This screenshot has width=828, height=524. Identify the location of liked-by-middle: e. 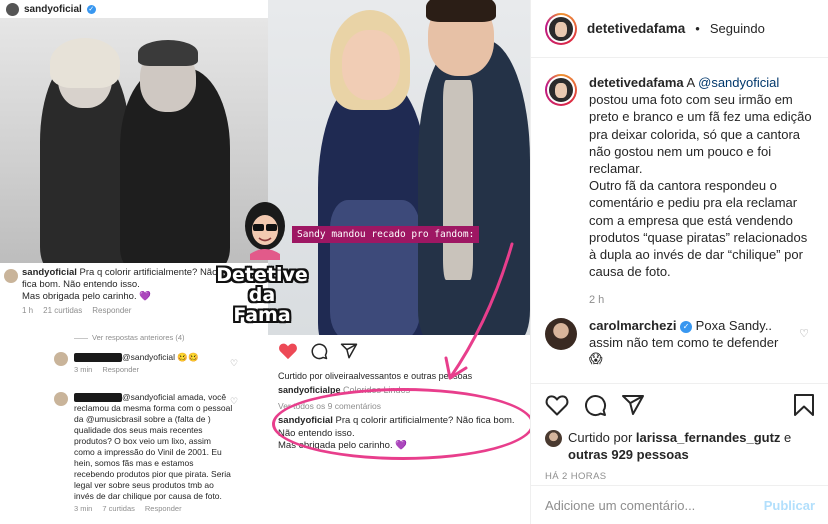
(786, 437).